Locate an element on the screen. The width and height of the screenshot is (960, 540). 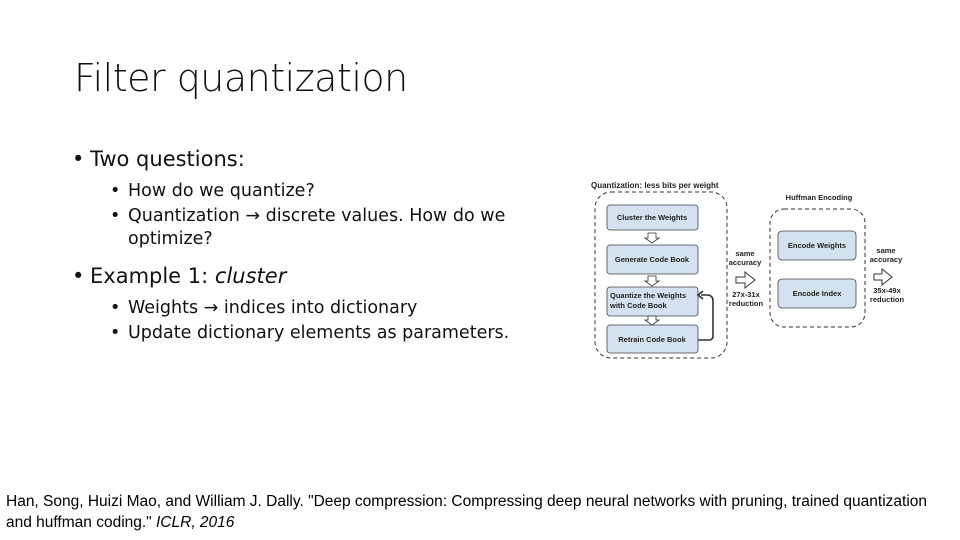
arrow2-label-same: same is located at coordinates (885, 250).